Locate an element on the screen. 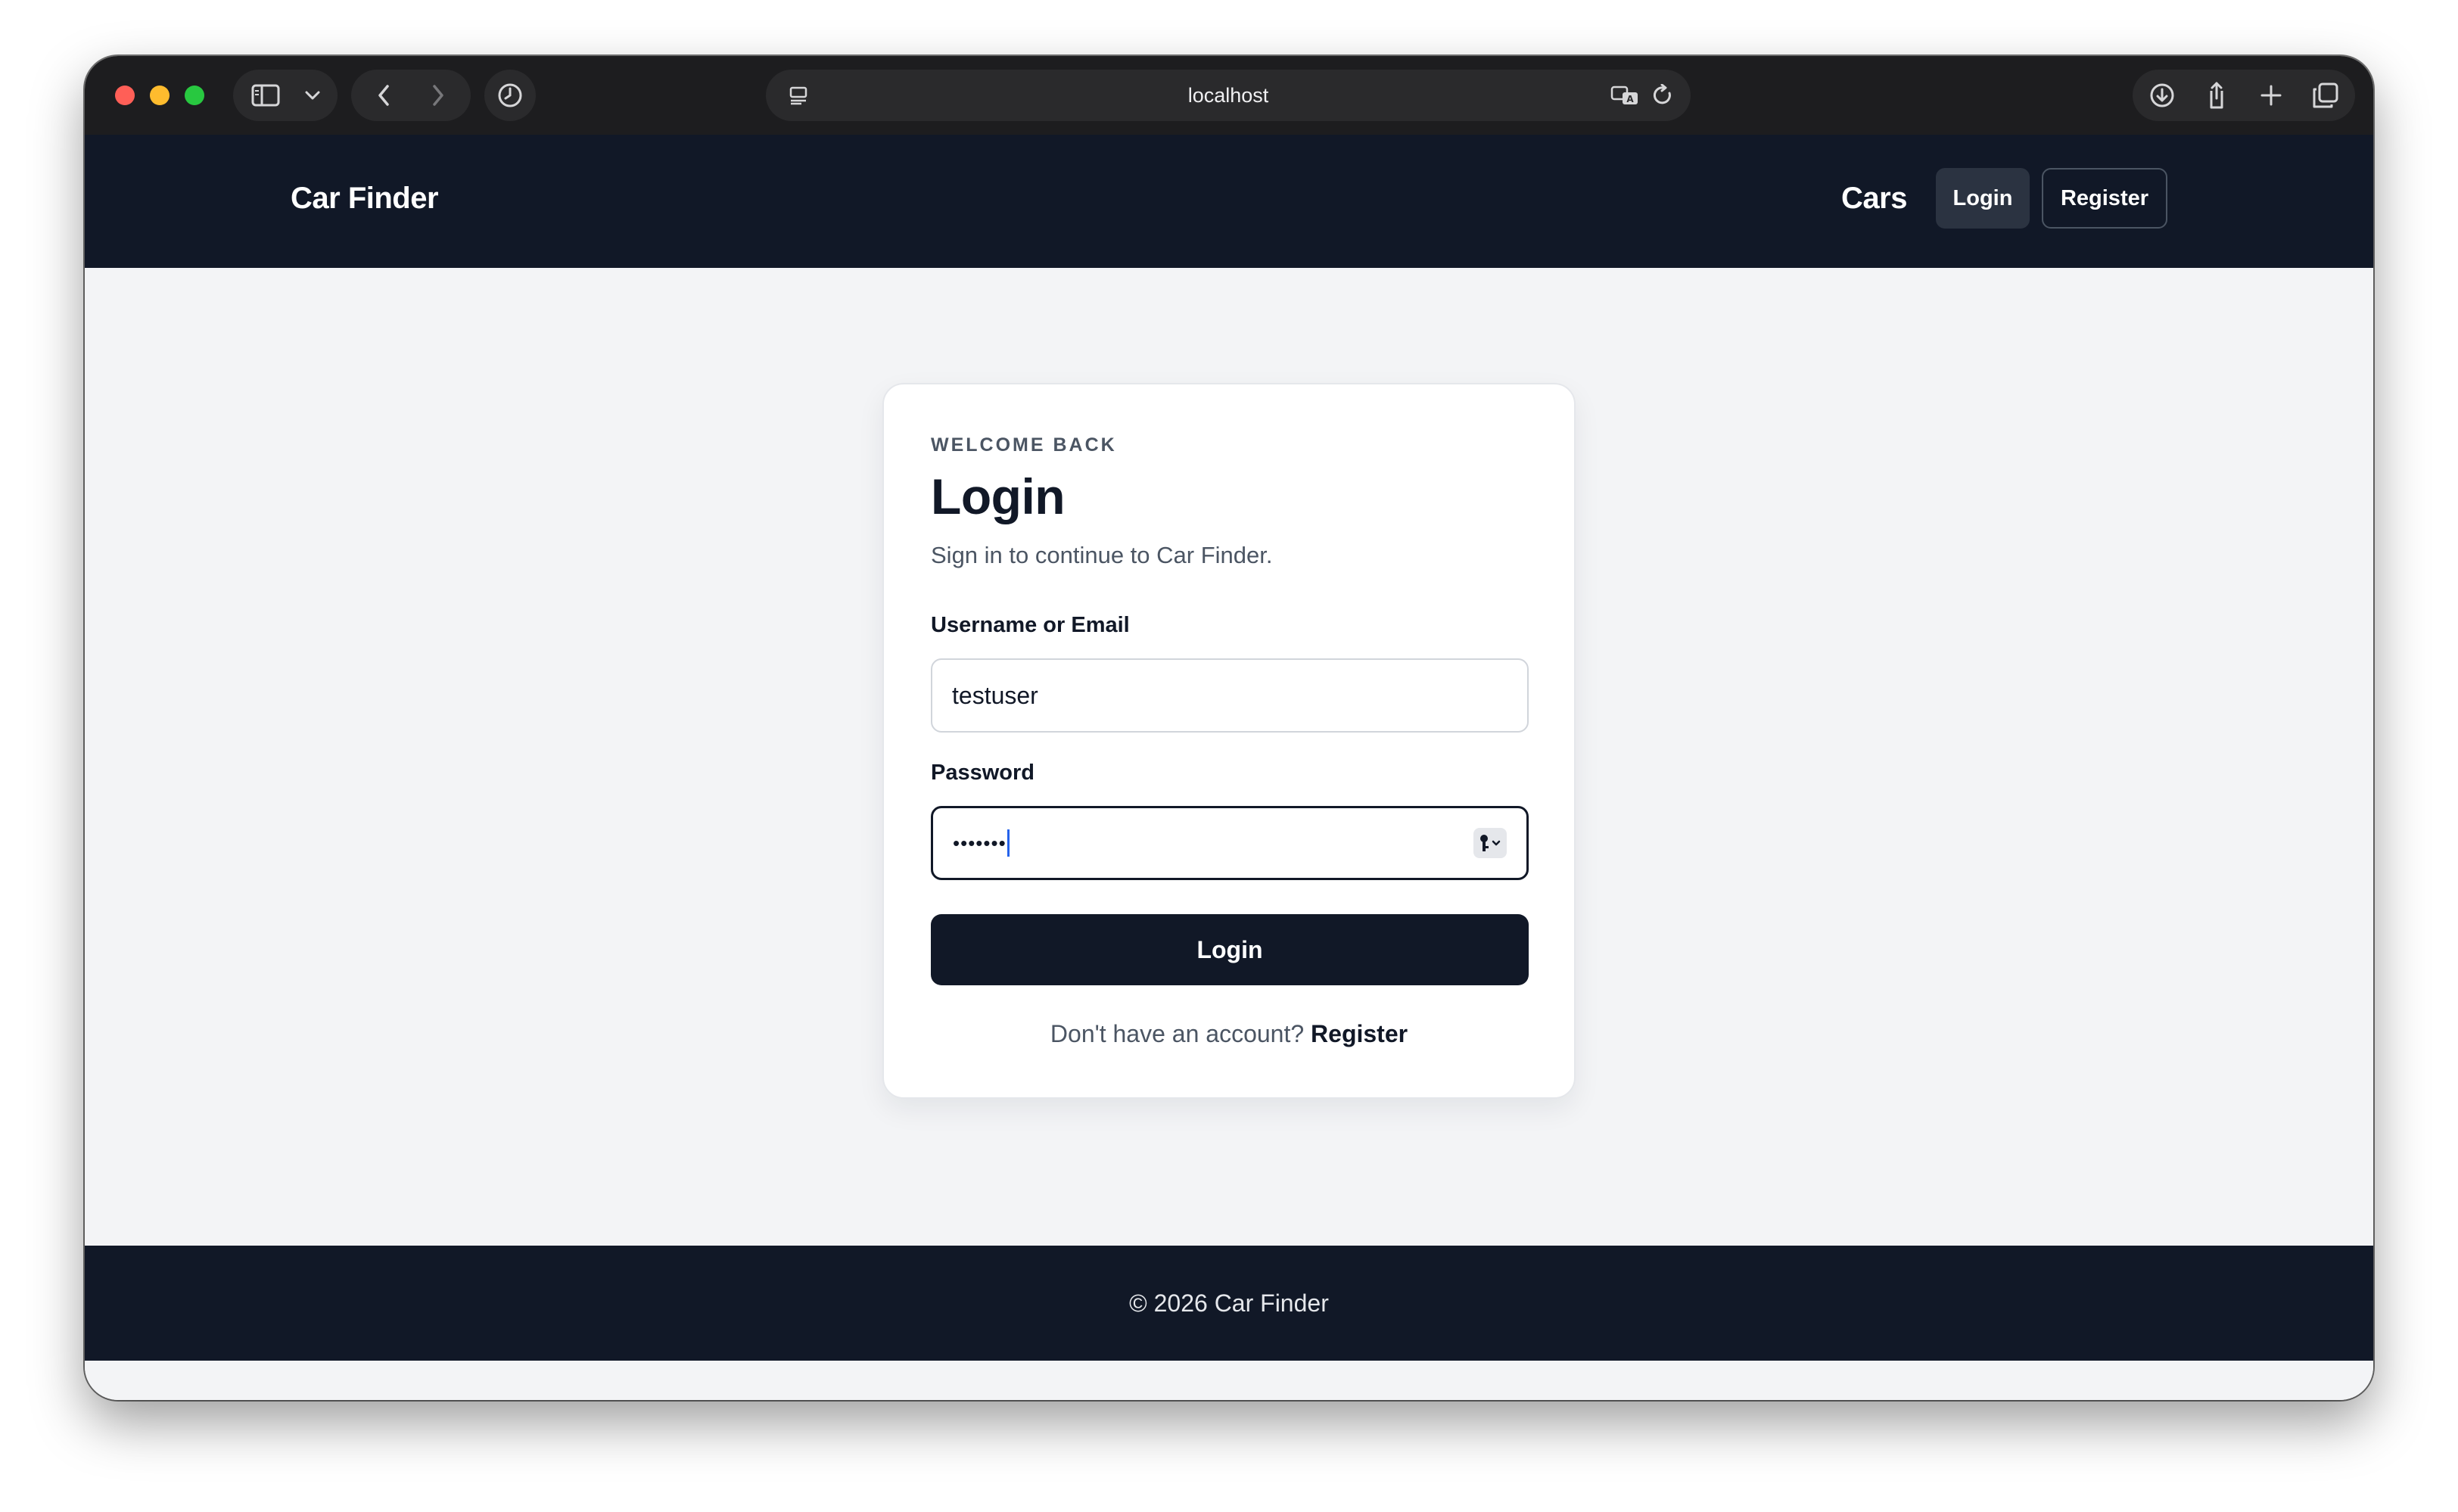 The width and height of the screenshot is (2458, 1512). tab-overview-icon is located at coordinates (2325, 95).